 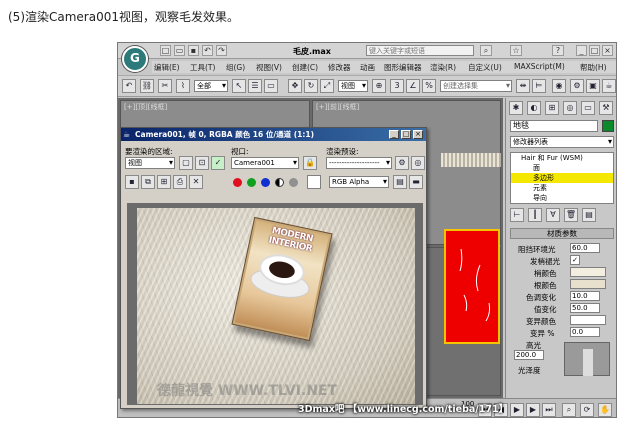 What do you see at coordinates (486, 50) in the screenshot?
I see `binoculars-icon: ⌕` at bounding box center [486, 50].